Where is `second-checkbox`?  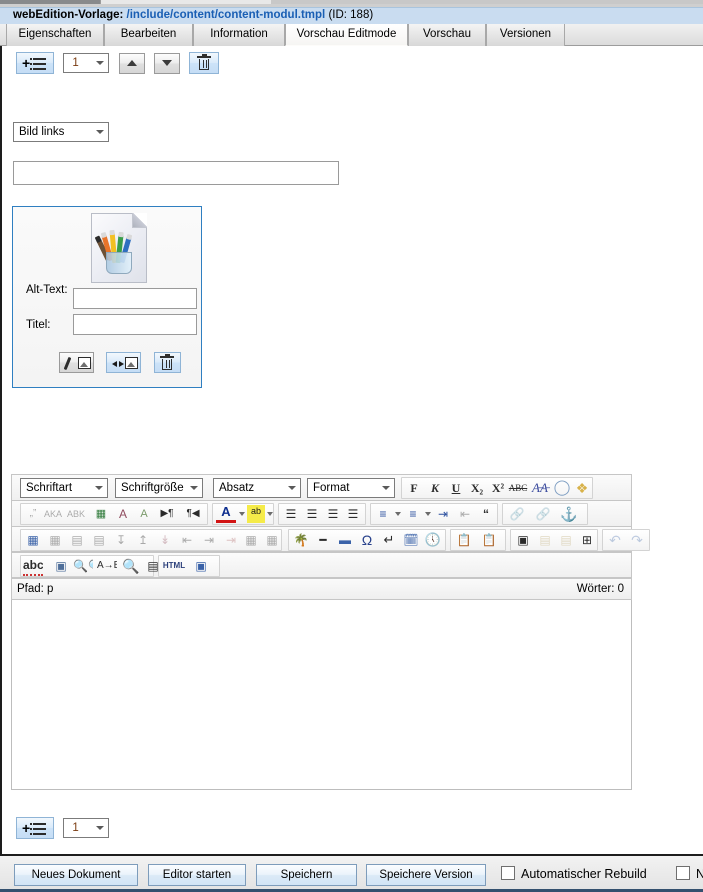
second-checkbox is located at coordinates (683, 873).